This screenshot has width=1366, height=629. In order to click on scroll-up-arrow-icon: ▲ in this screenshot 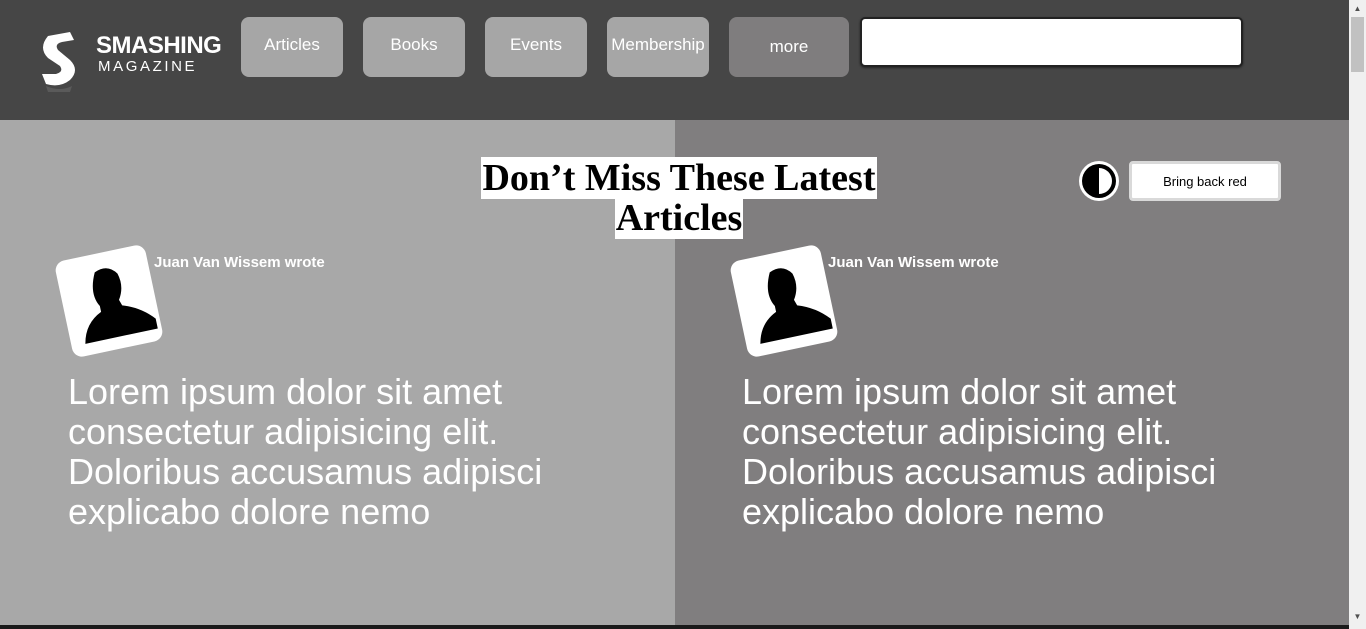, I will do `click(1357, 8)`.